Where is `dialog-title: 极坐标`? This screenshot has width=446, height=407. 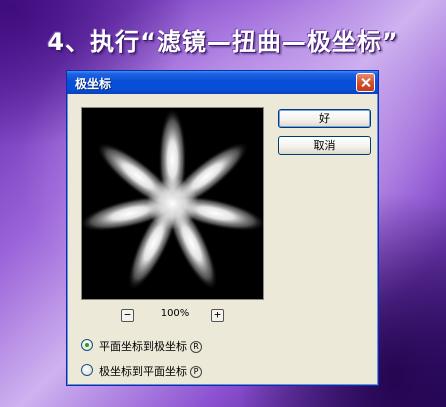
dialog-title: 极坐标 is located at coordinates (93, 84).